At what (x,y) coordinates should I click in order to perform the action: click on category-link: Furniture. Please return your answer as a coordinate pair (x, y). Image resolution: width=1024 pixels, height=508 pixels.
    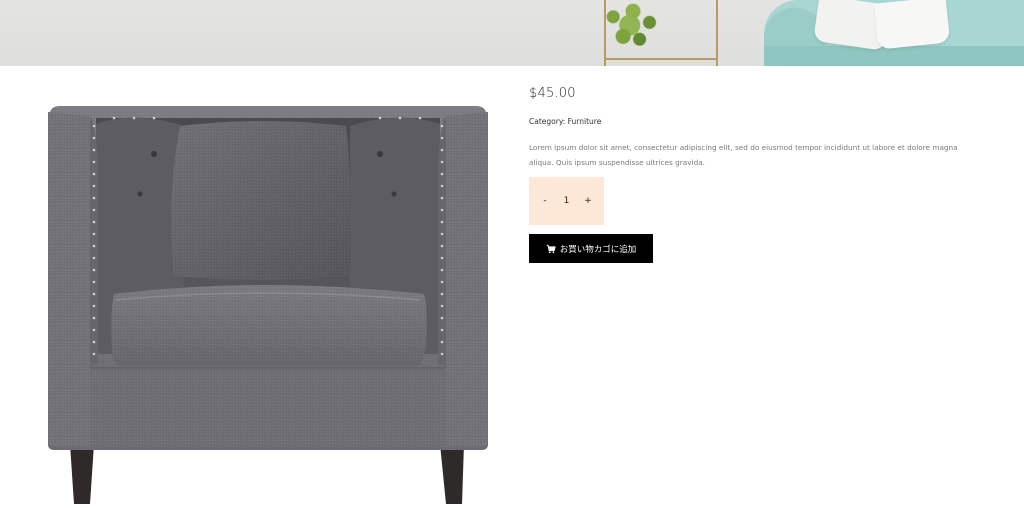
    Looking at the image, I should click on (585, 121).